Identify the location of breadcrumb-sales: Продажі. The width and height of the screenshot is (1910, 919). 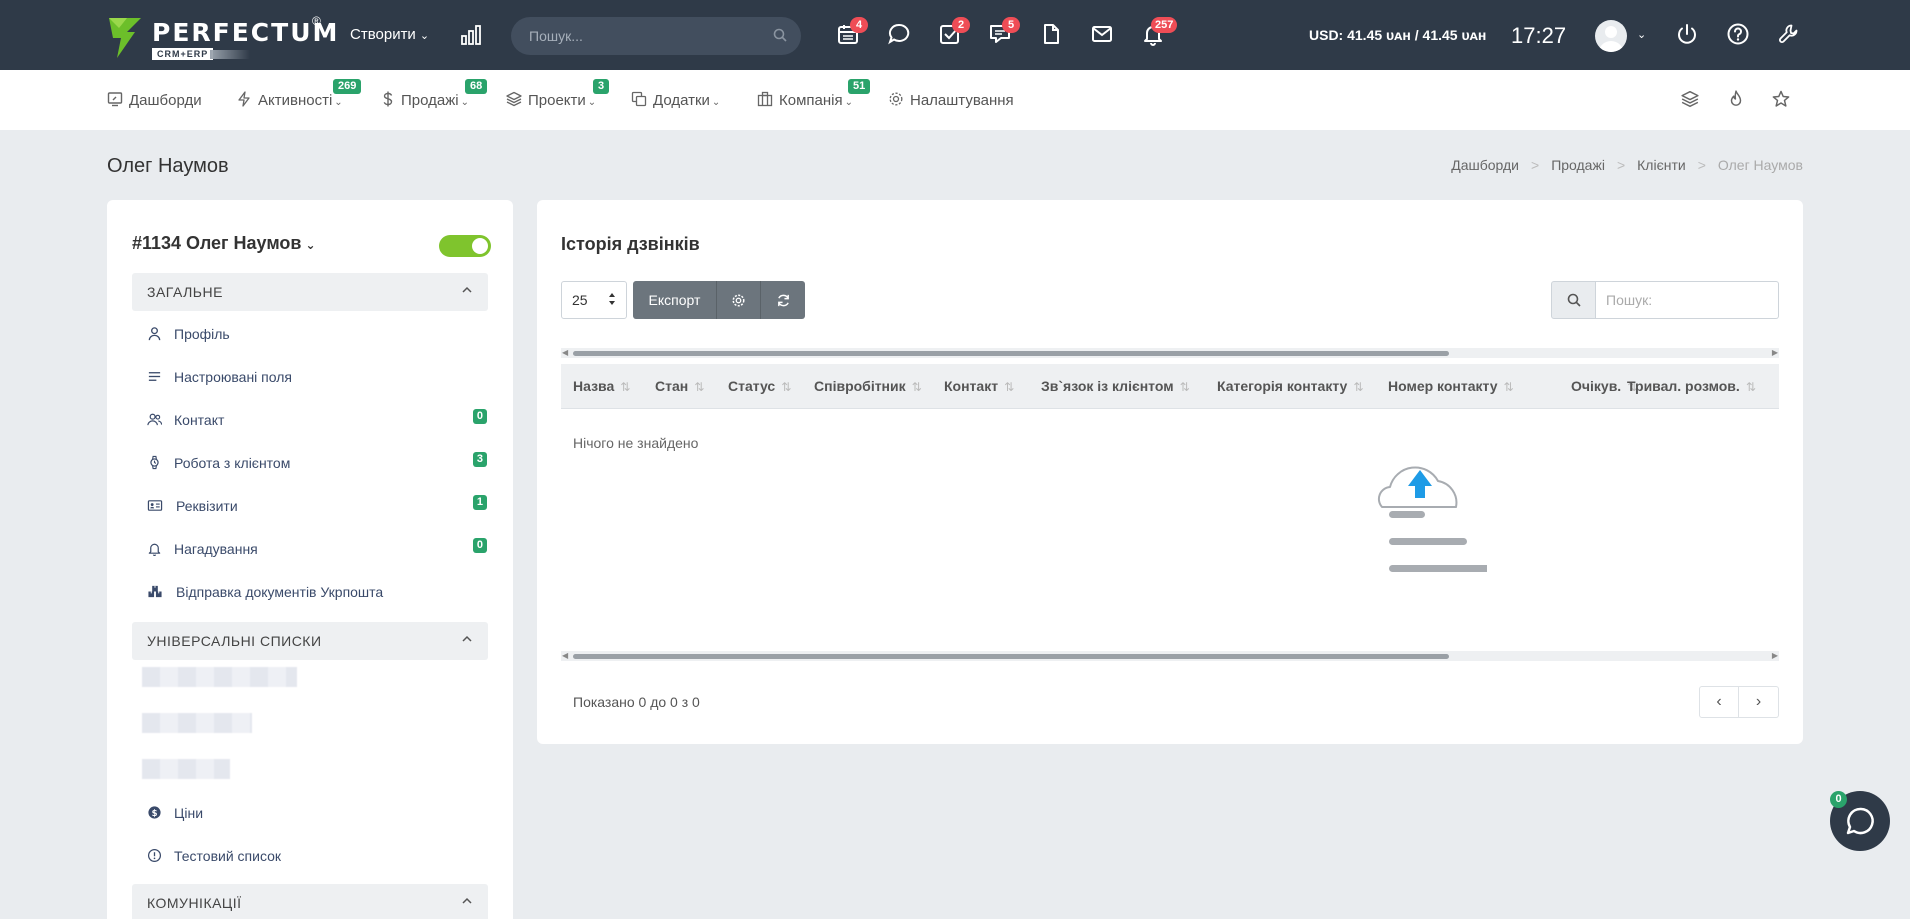
(1578, 165).